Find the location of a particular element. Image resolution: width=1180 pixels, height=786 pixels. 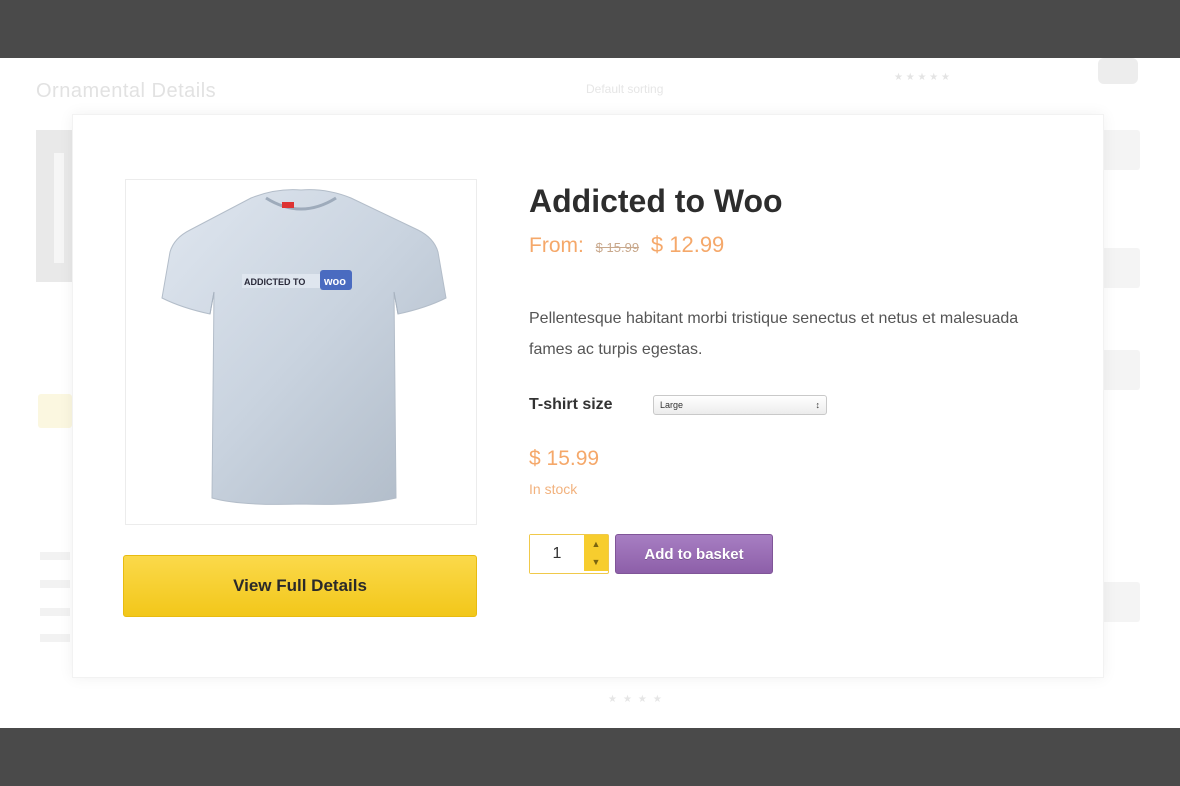

size-select-value: Large is located at coordinates (672, 405).